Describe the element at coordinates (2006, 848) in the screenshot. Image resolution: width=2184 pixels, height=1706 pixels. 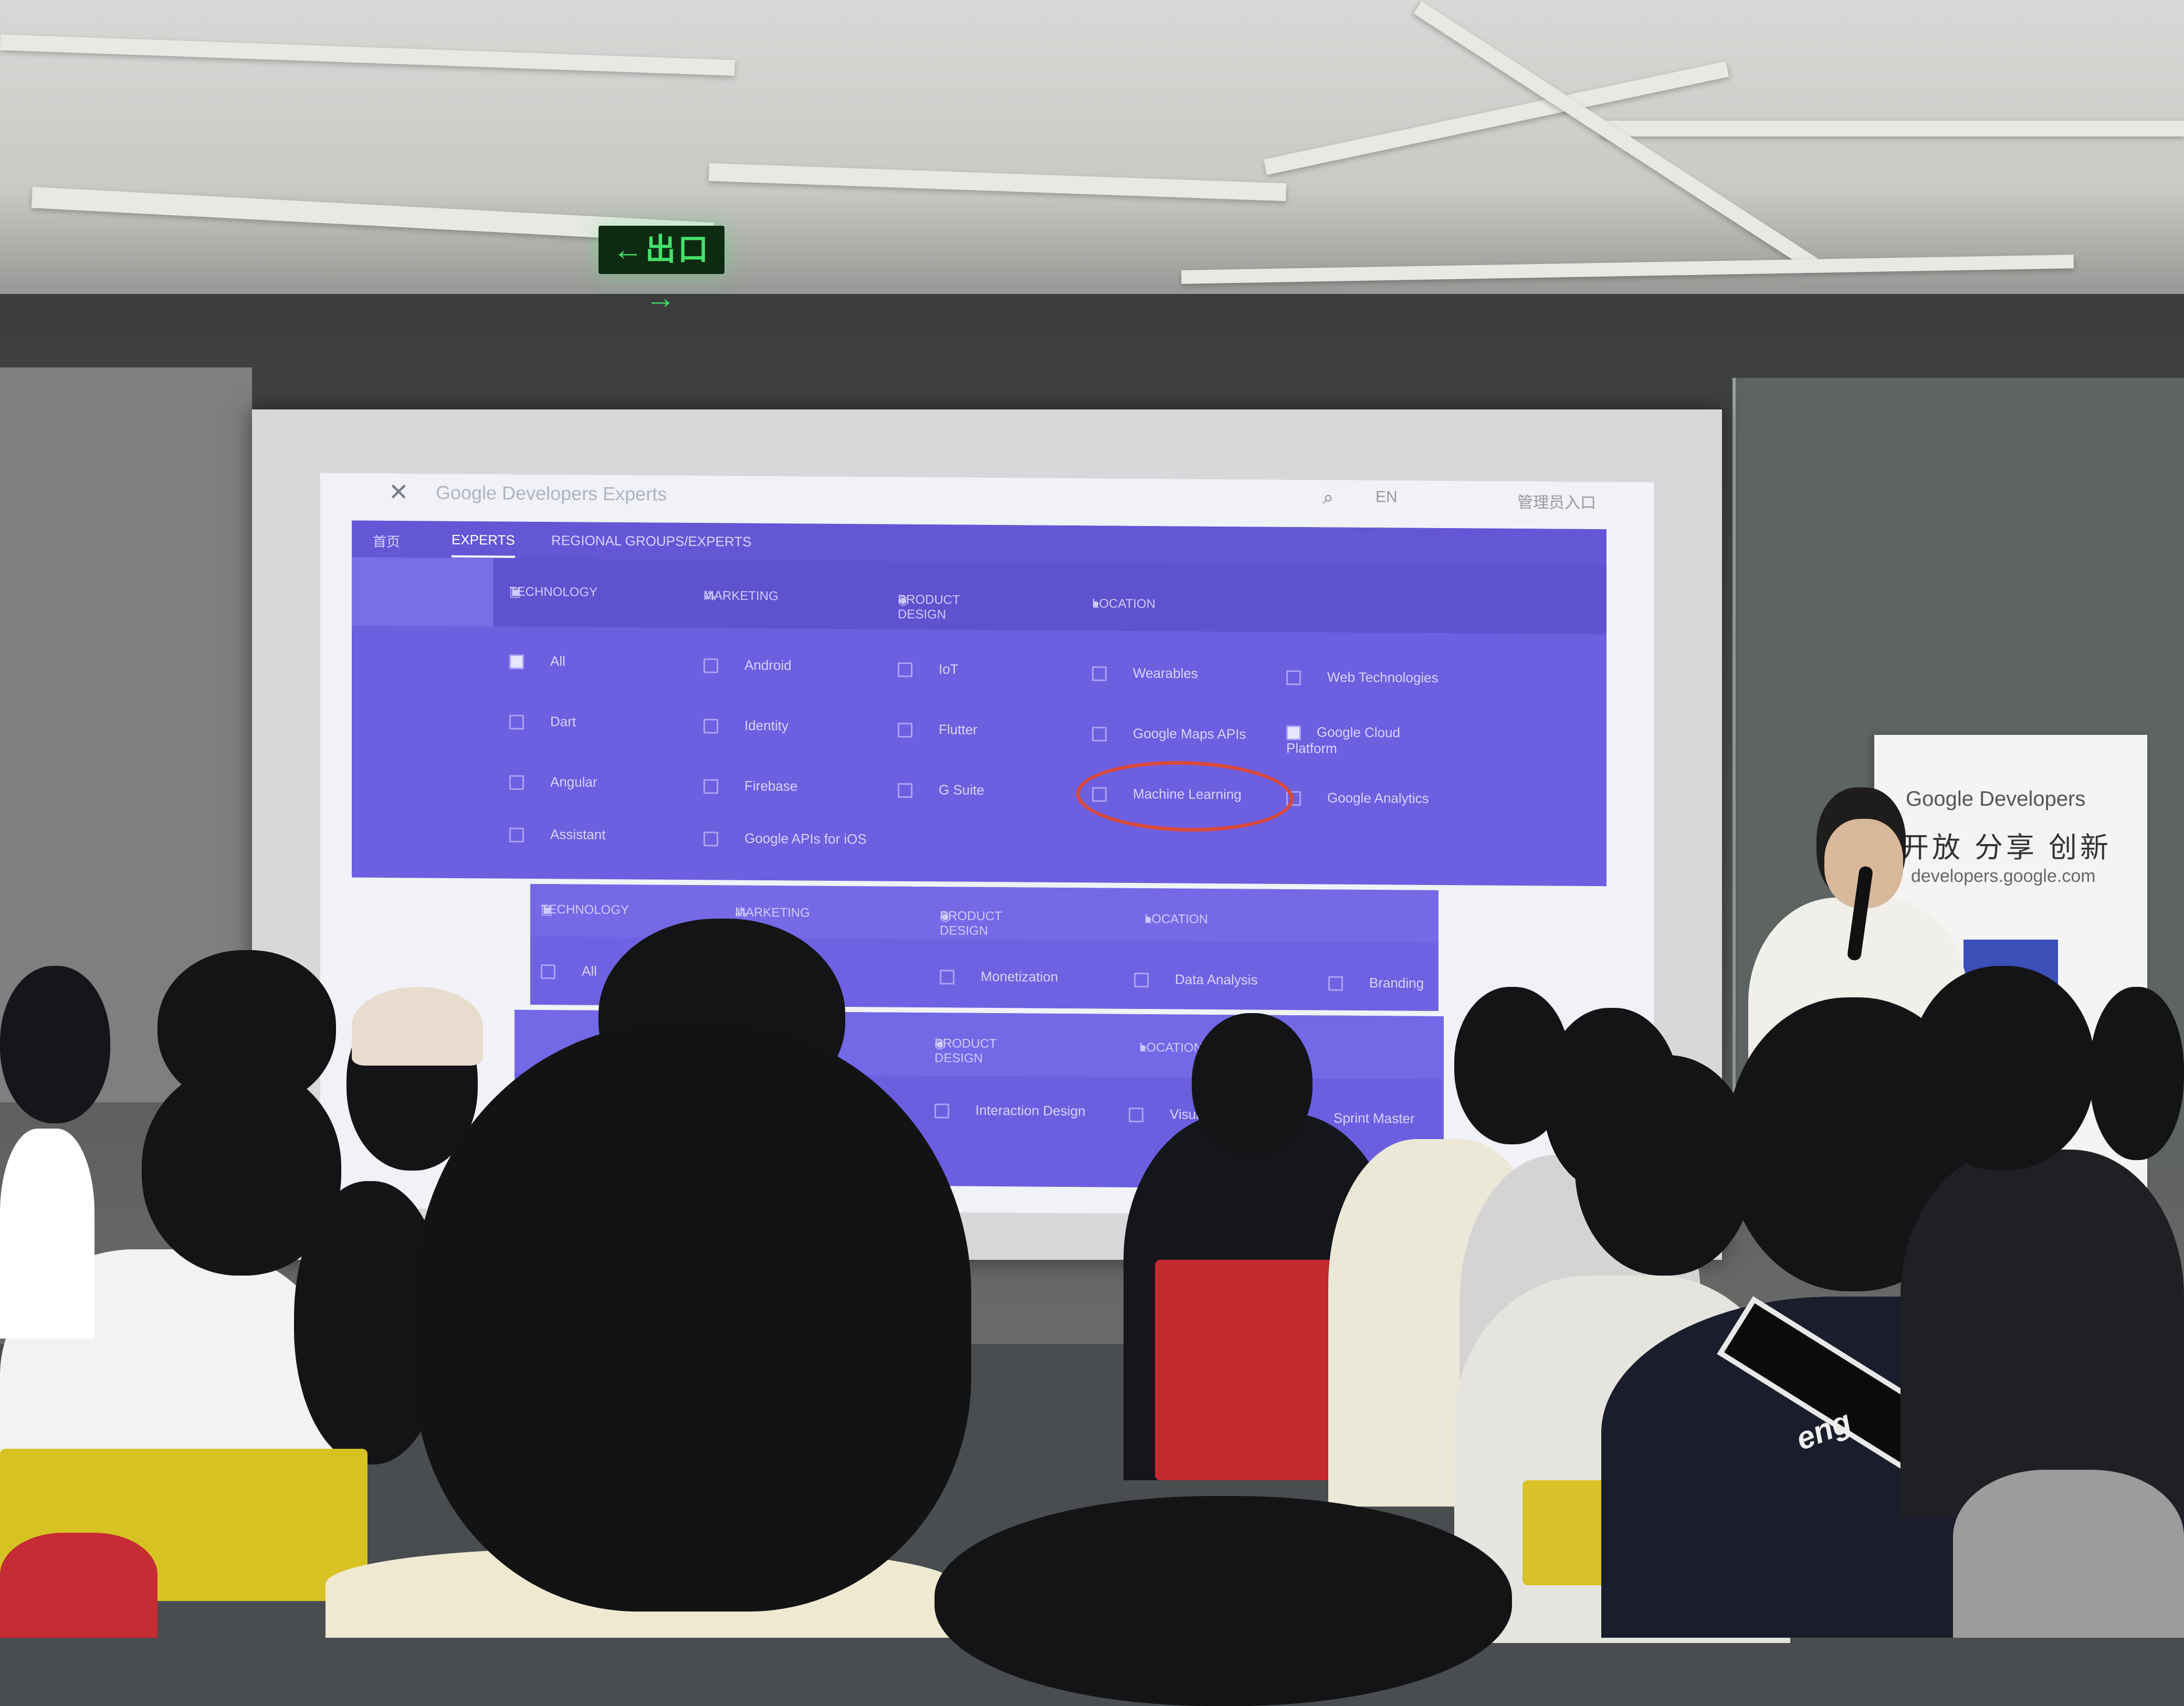
I see `banner-slogan: 开放 分享 创新` at that location.